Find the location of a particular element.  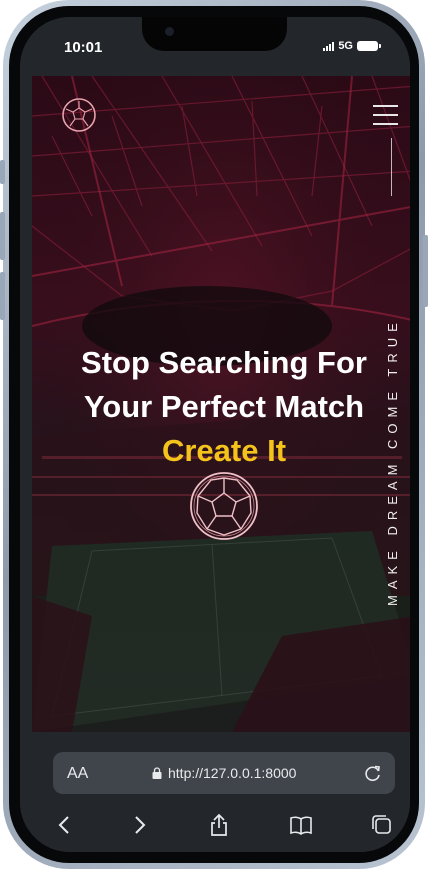

decorative-line is located at coordinates (391, 167).